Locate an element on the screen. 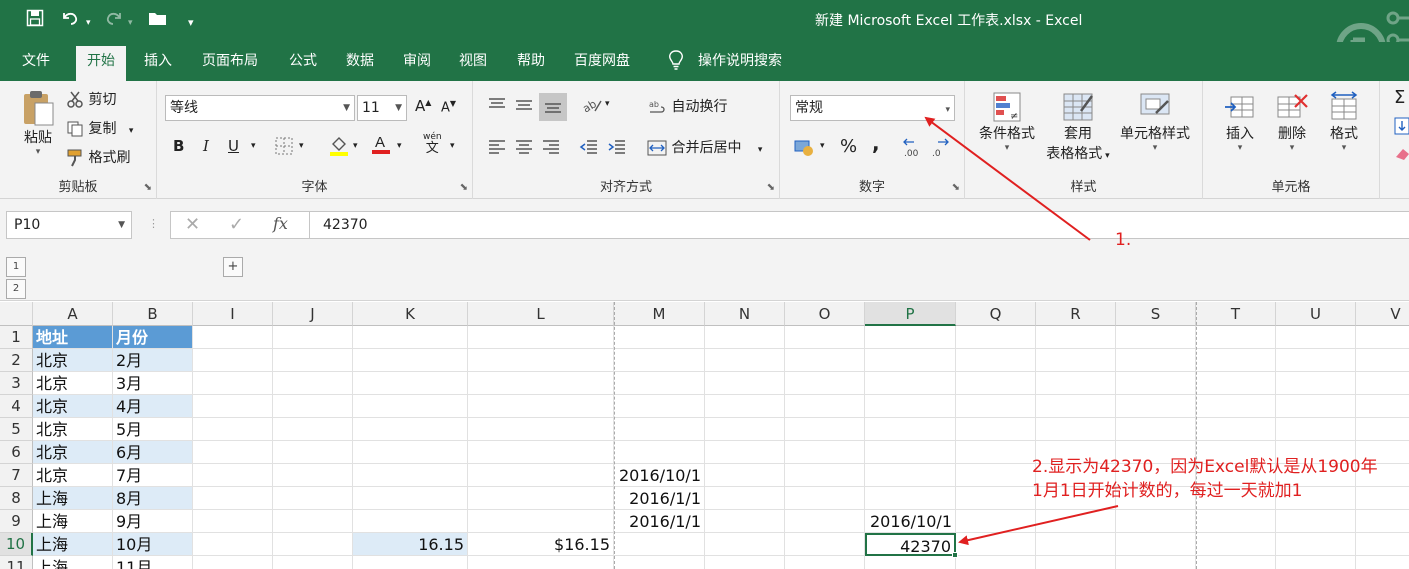  cell-o4 is located at coordinates (825, 406).